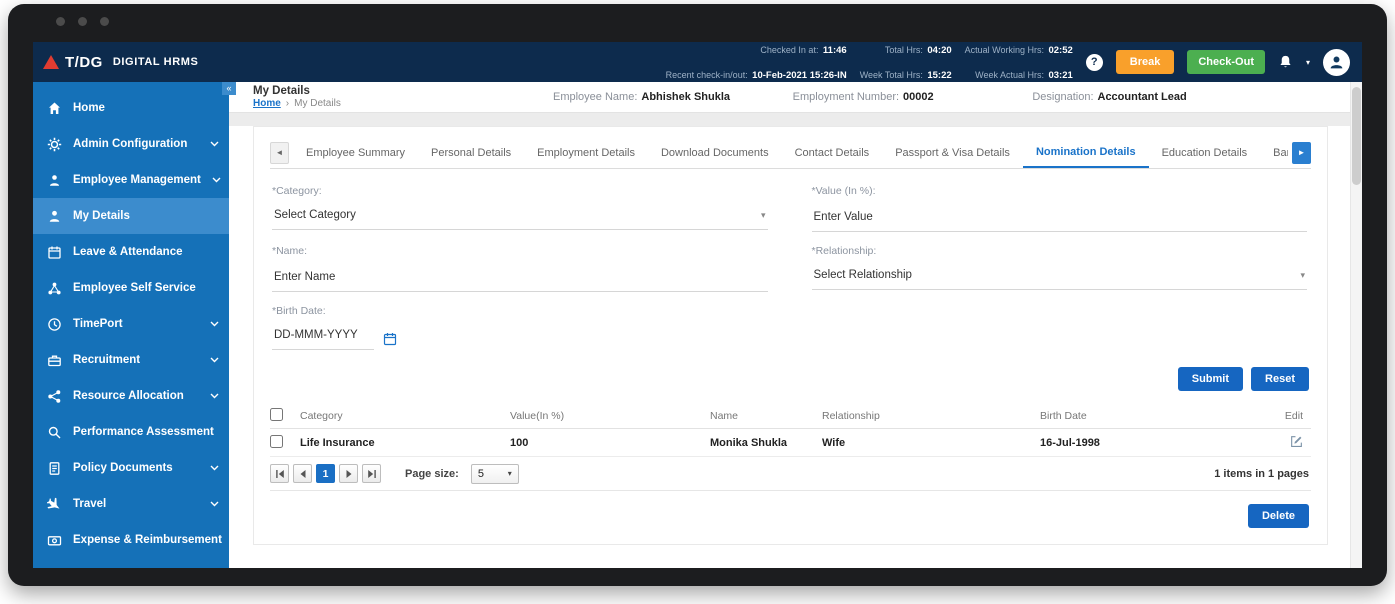  I want to click on designation-field: Designation: Accountant Lead, so click(1152, 97).